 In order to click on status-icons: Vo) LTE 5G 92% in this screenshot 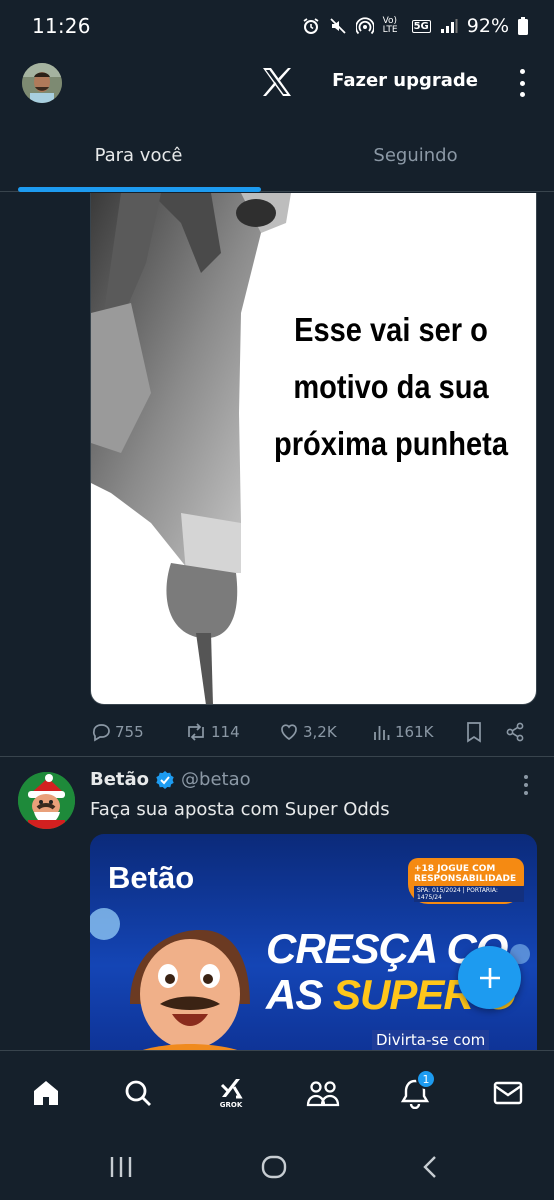, I will do `click(415, 26)`.